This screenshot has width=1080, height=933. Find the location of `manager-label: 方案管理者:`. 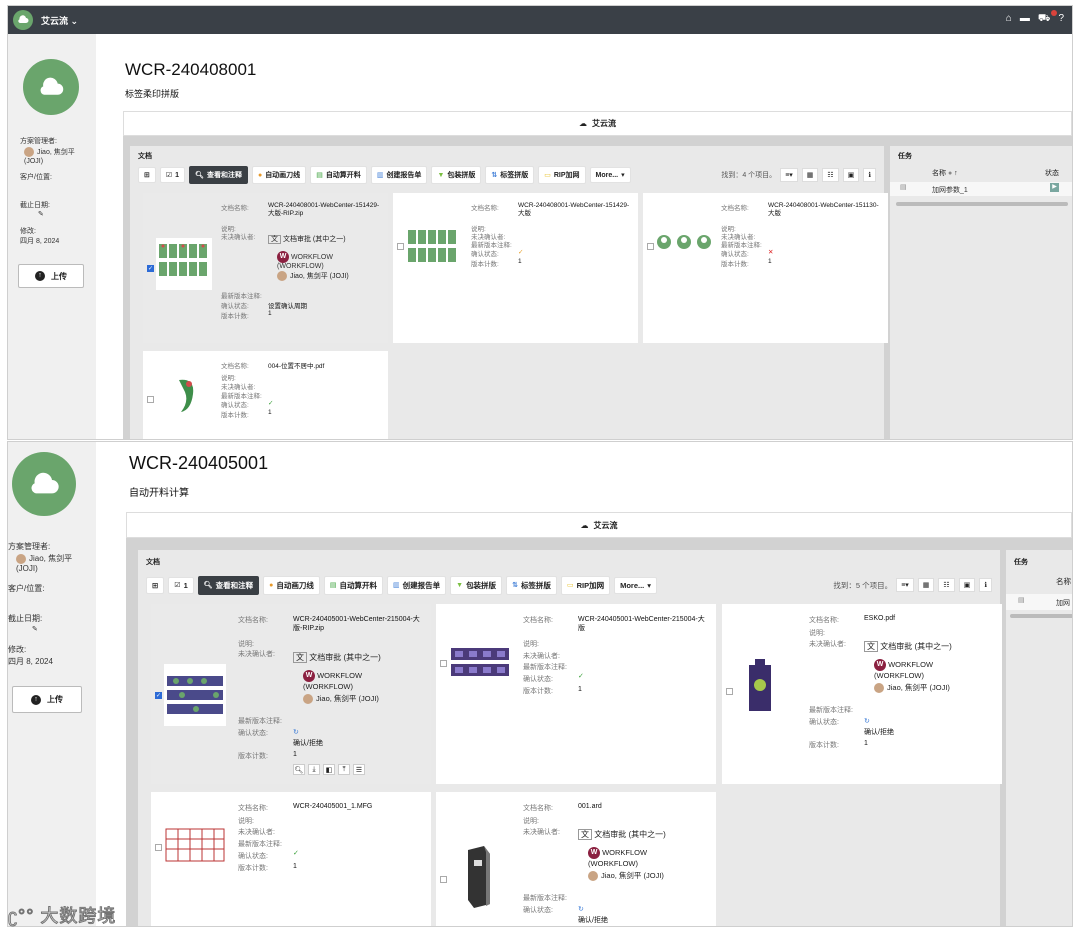

manager-label: 方案管理者: is located at coordinates (38, 141).